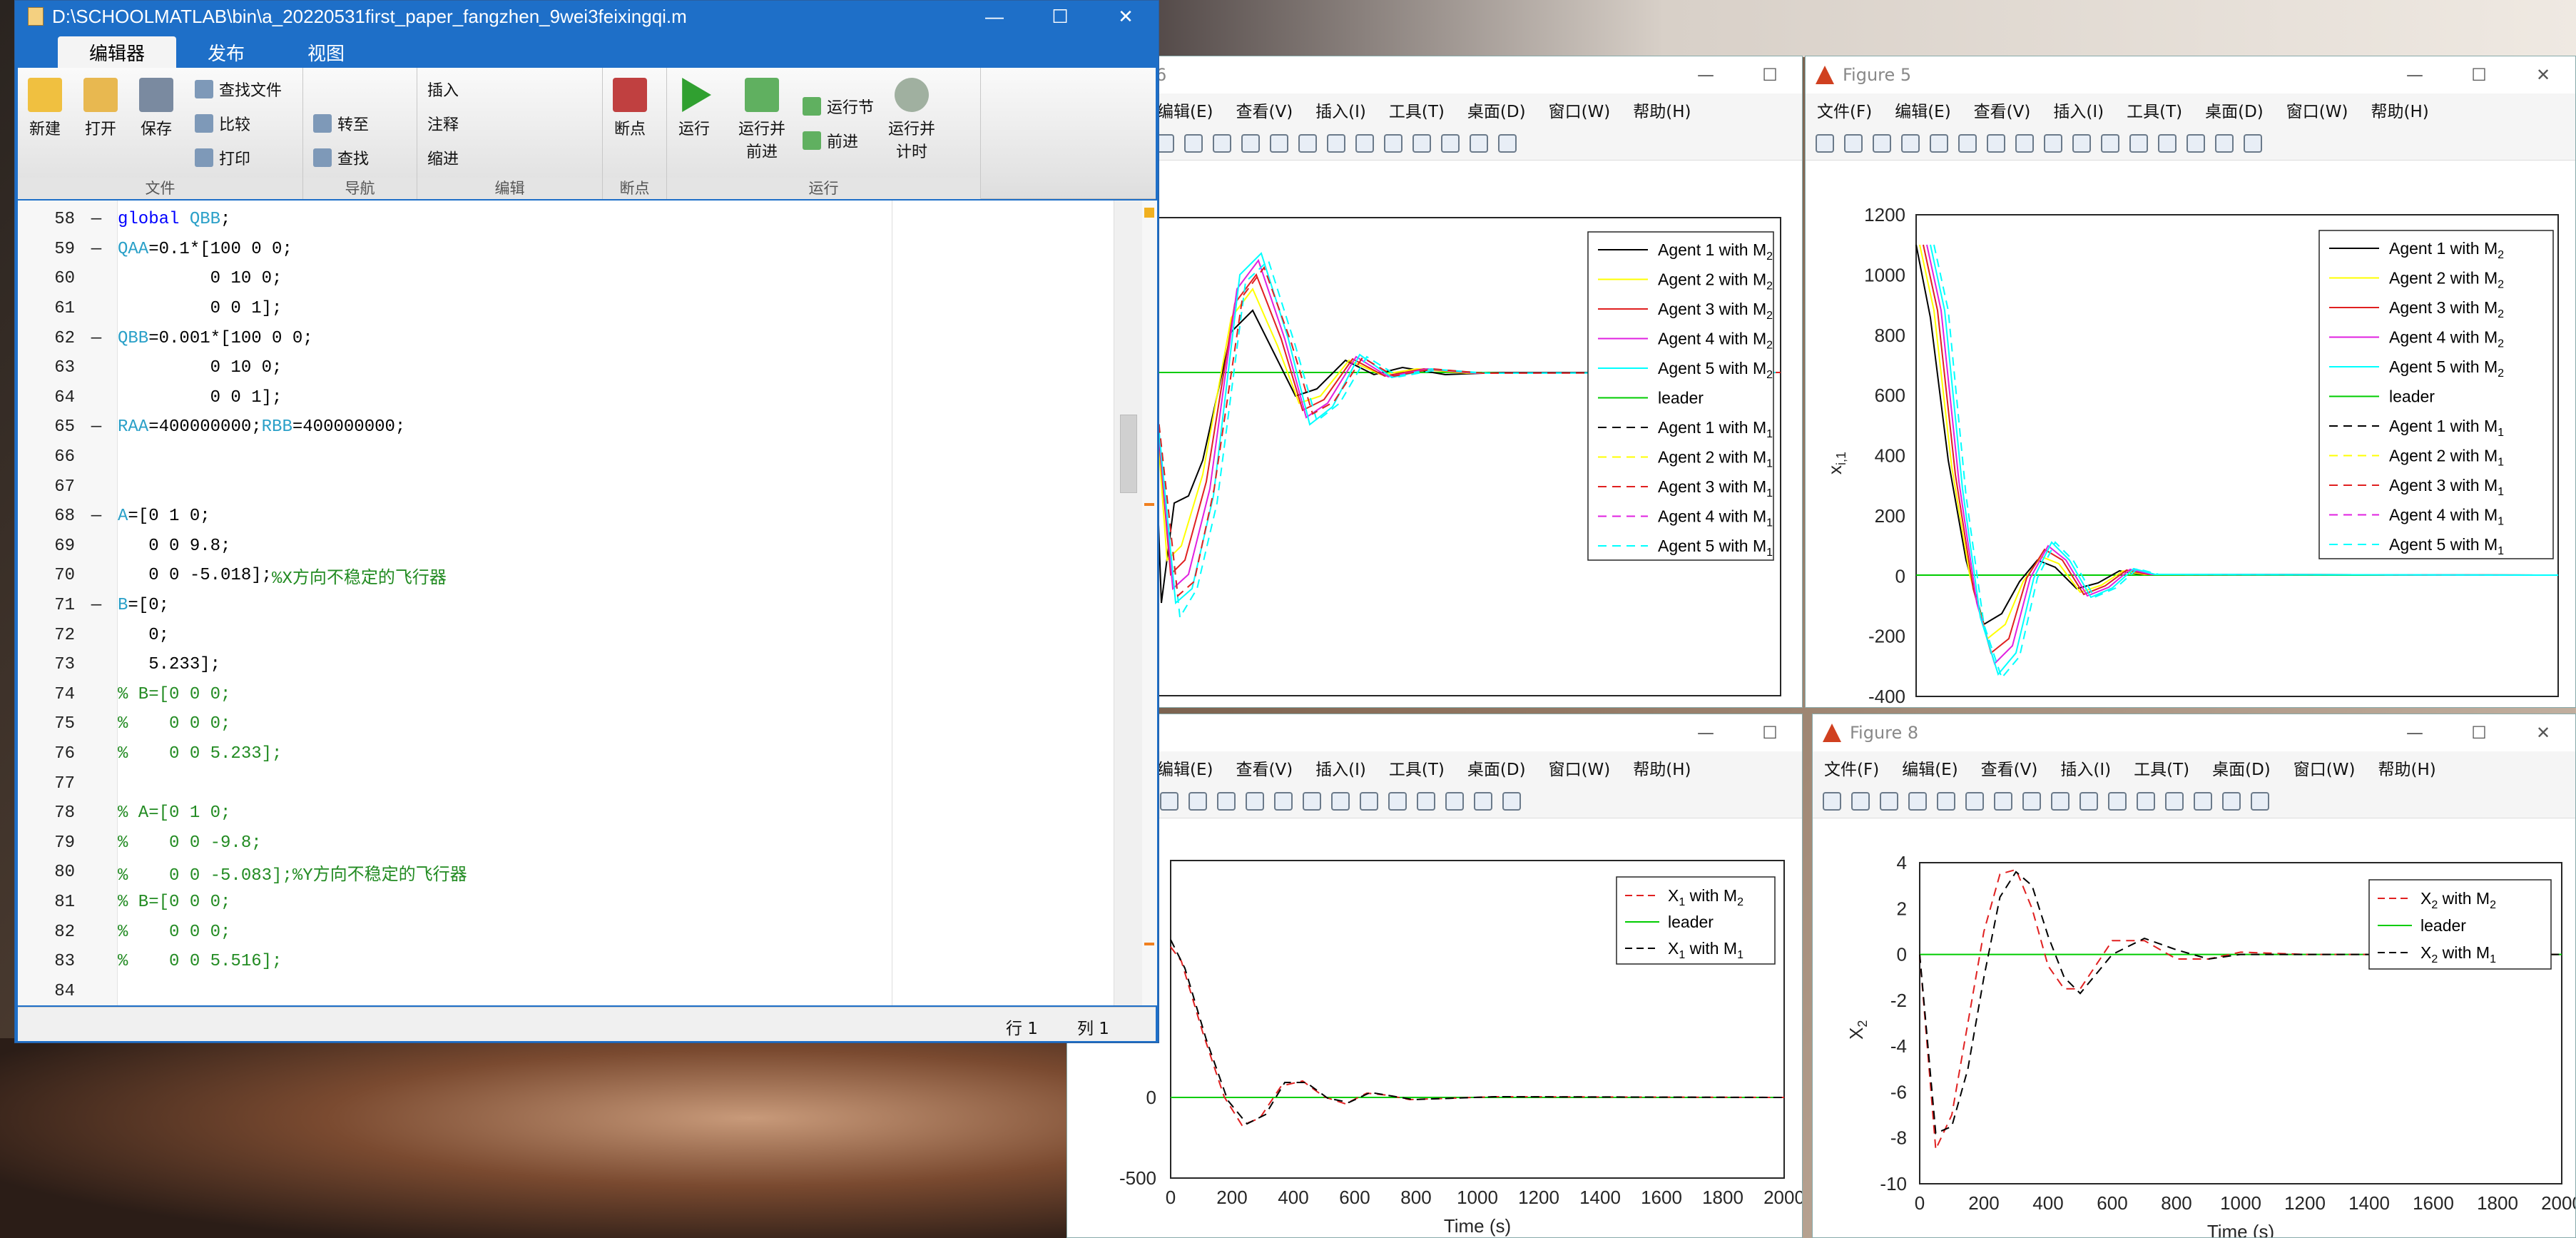  I want to click on figure-6-titlebar: 6 — ☐, so click(1474, 74).